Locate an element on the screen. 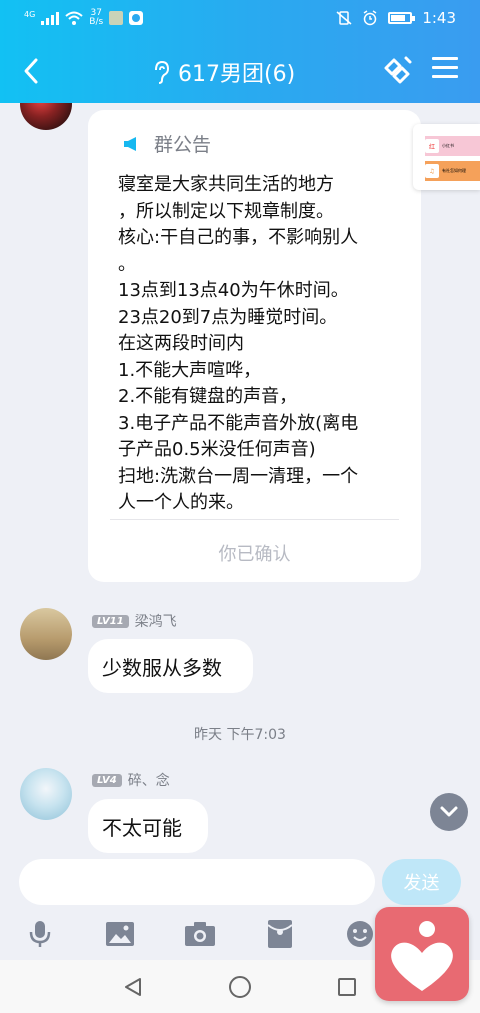 The height and width of the screenshot is (1013, 480). microphone-icon is located at coordinates (40, 934).